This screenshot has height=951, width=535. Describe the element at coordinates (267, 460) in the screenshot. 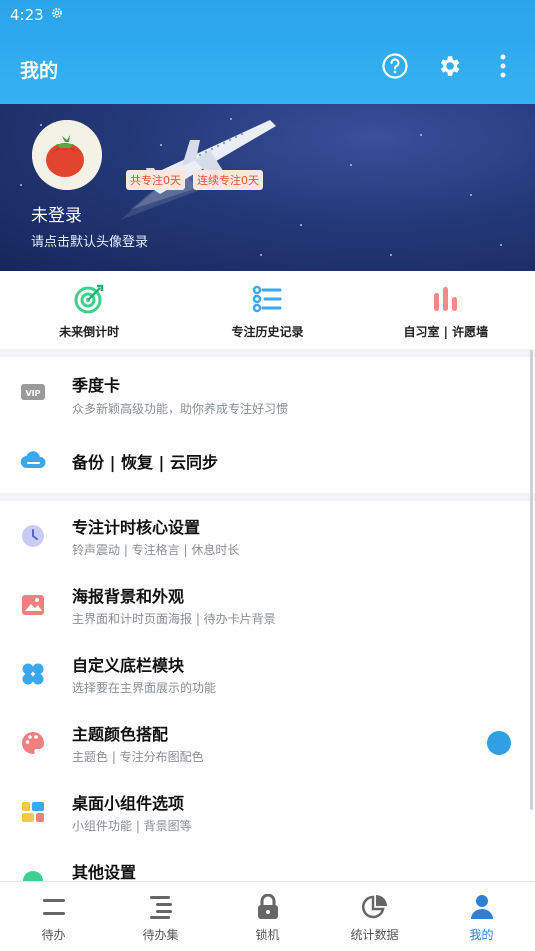

I see `menu-item-backup: 备份 | 恢复 | 云同步` at that location.